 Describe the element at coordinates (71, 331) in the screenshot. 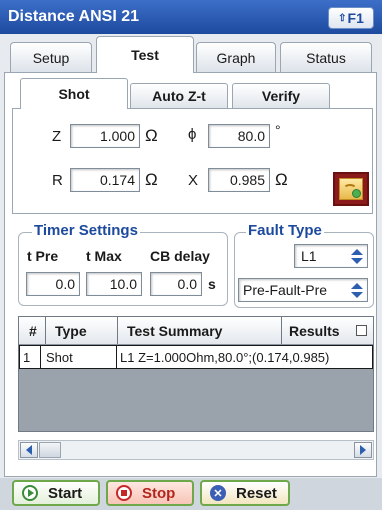

I see `col-type-header: Type` at that location.